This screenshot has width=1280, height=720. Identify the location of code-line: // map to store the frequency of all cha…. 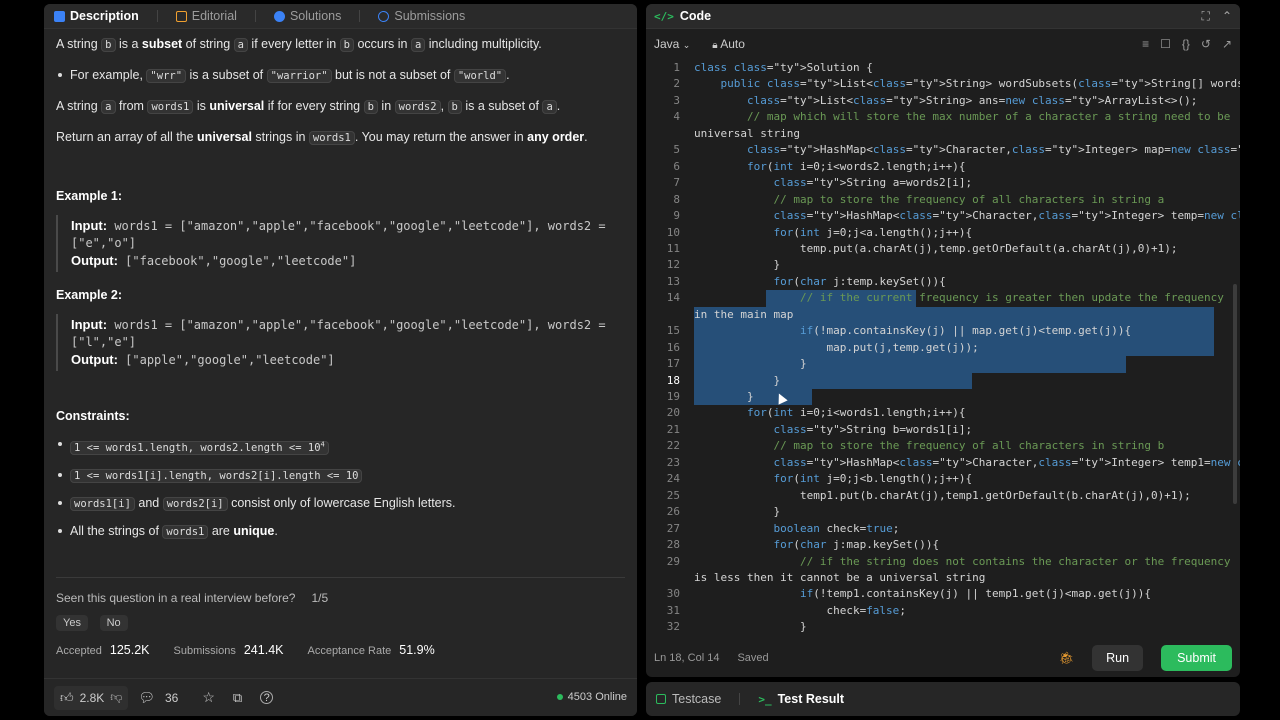
(969, 446).